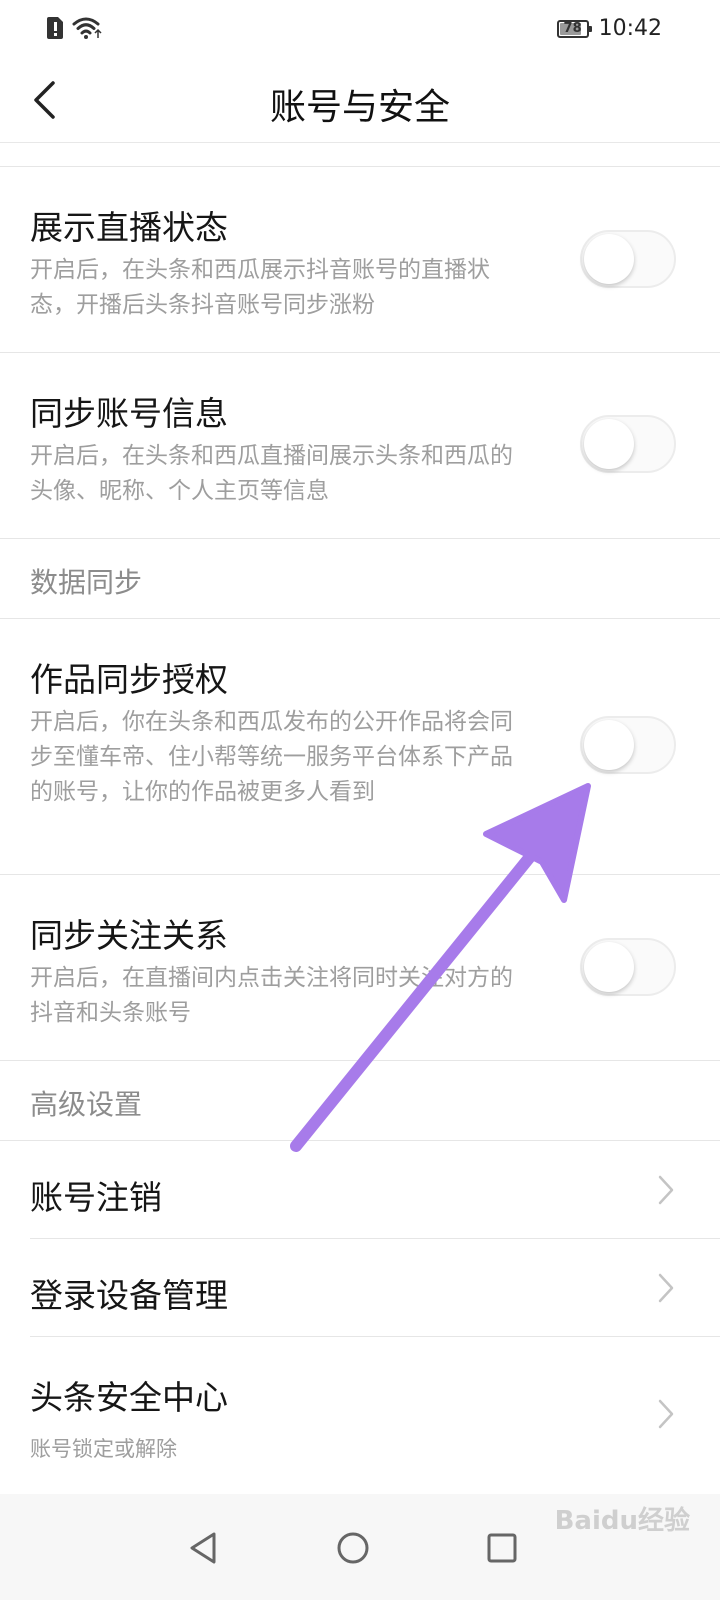 The height and width of the screenshot is (1600, 720). What do you see at coordinates (271, 473) in the screenshot?
I see `setting-description: 开启后，在头条和西瓜直播间展示头条和西瓜的头像、昵称、个人主页等信息` at bounding box center [271, 473].